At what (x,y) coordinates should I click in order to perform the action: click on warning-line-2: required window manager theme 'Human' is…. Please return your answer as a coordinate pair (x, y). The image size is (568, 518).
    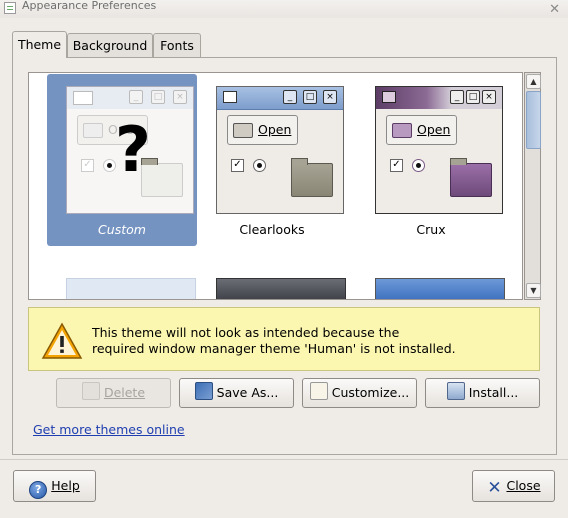
    Looking at the image, I should click on (274, 348).